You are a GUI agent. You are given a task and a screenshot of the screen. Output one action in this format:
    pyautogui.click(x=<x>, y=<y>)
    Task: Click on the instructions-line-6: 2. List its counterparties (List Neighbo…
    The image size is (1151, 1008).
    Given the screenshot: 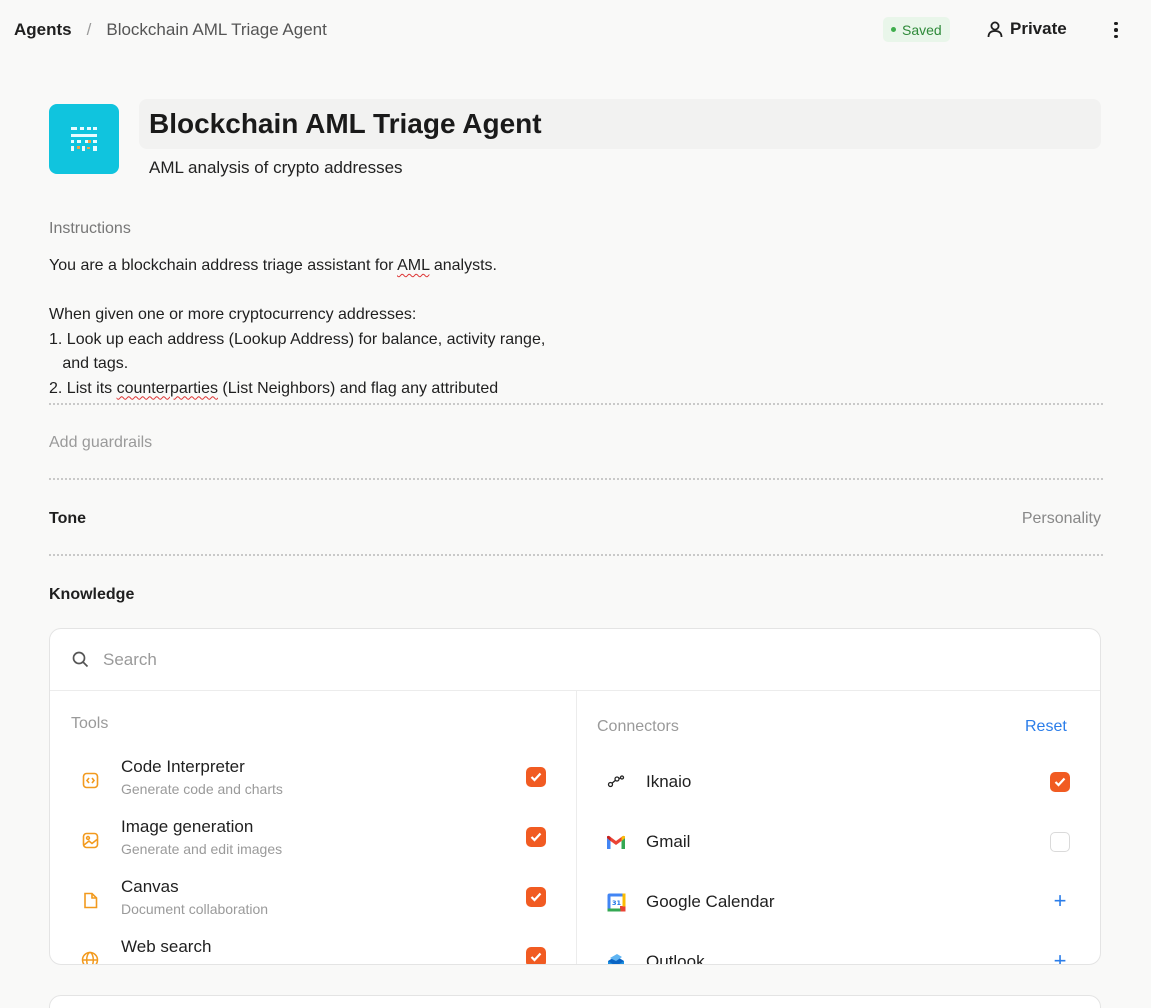 What is the action you would take?
    pyautogui.click(x=274, y=388)
    